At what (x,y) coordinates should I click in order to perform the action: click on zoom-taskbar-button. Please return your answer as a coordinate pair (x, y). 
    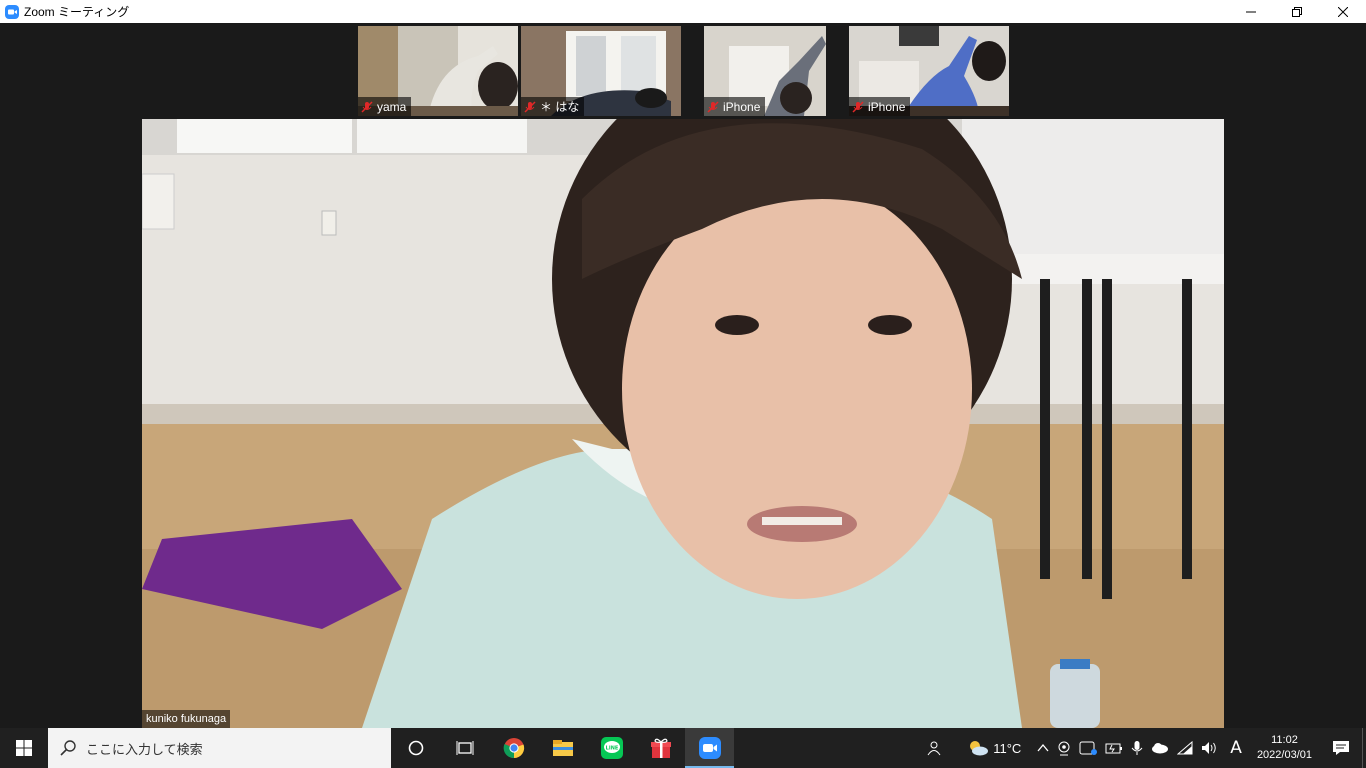
    Looking at the image, I should click on (709, 748).